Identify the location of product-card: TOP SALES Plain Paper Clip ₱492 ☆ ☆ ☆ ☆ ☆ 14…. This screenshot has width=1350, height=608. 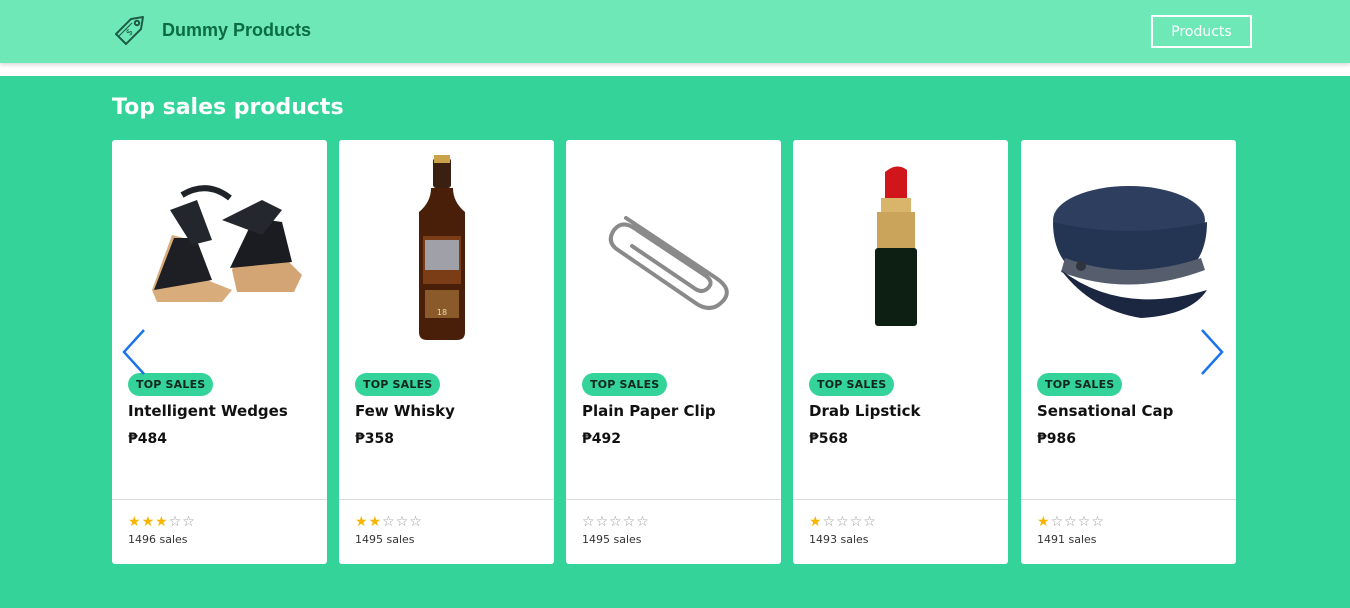
(673, 352).